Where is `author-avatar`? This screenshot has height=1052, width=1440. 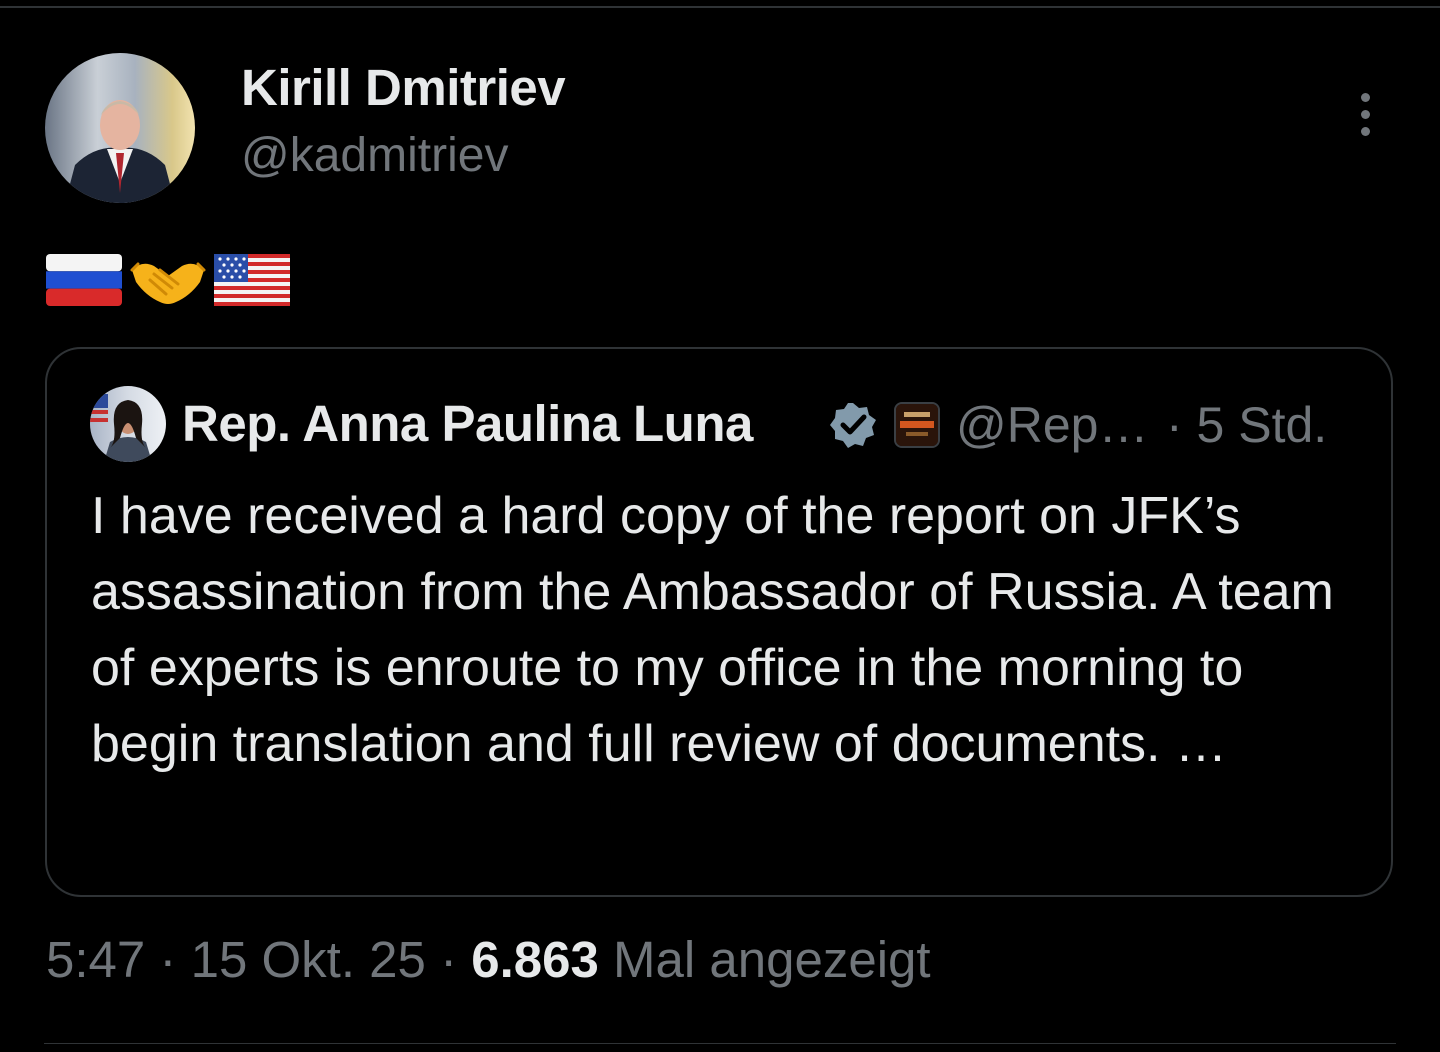 author-avatar is located at coordinates (120, 128).